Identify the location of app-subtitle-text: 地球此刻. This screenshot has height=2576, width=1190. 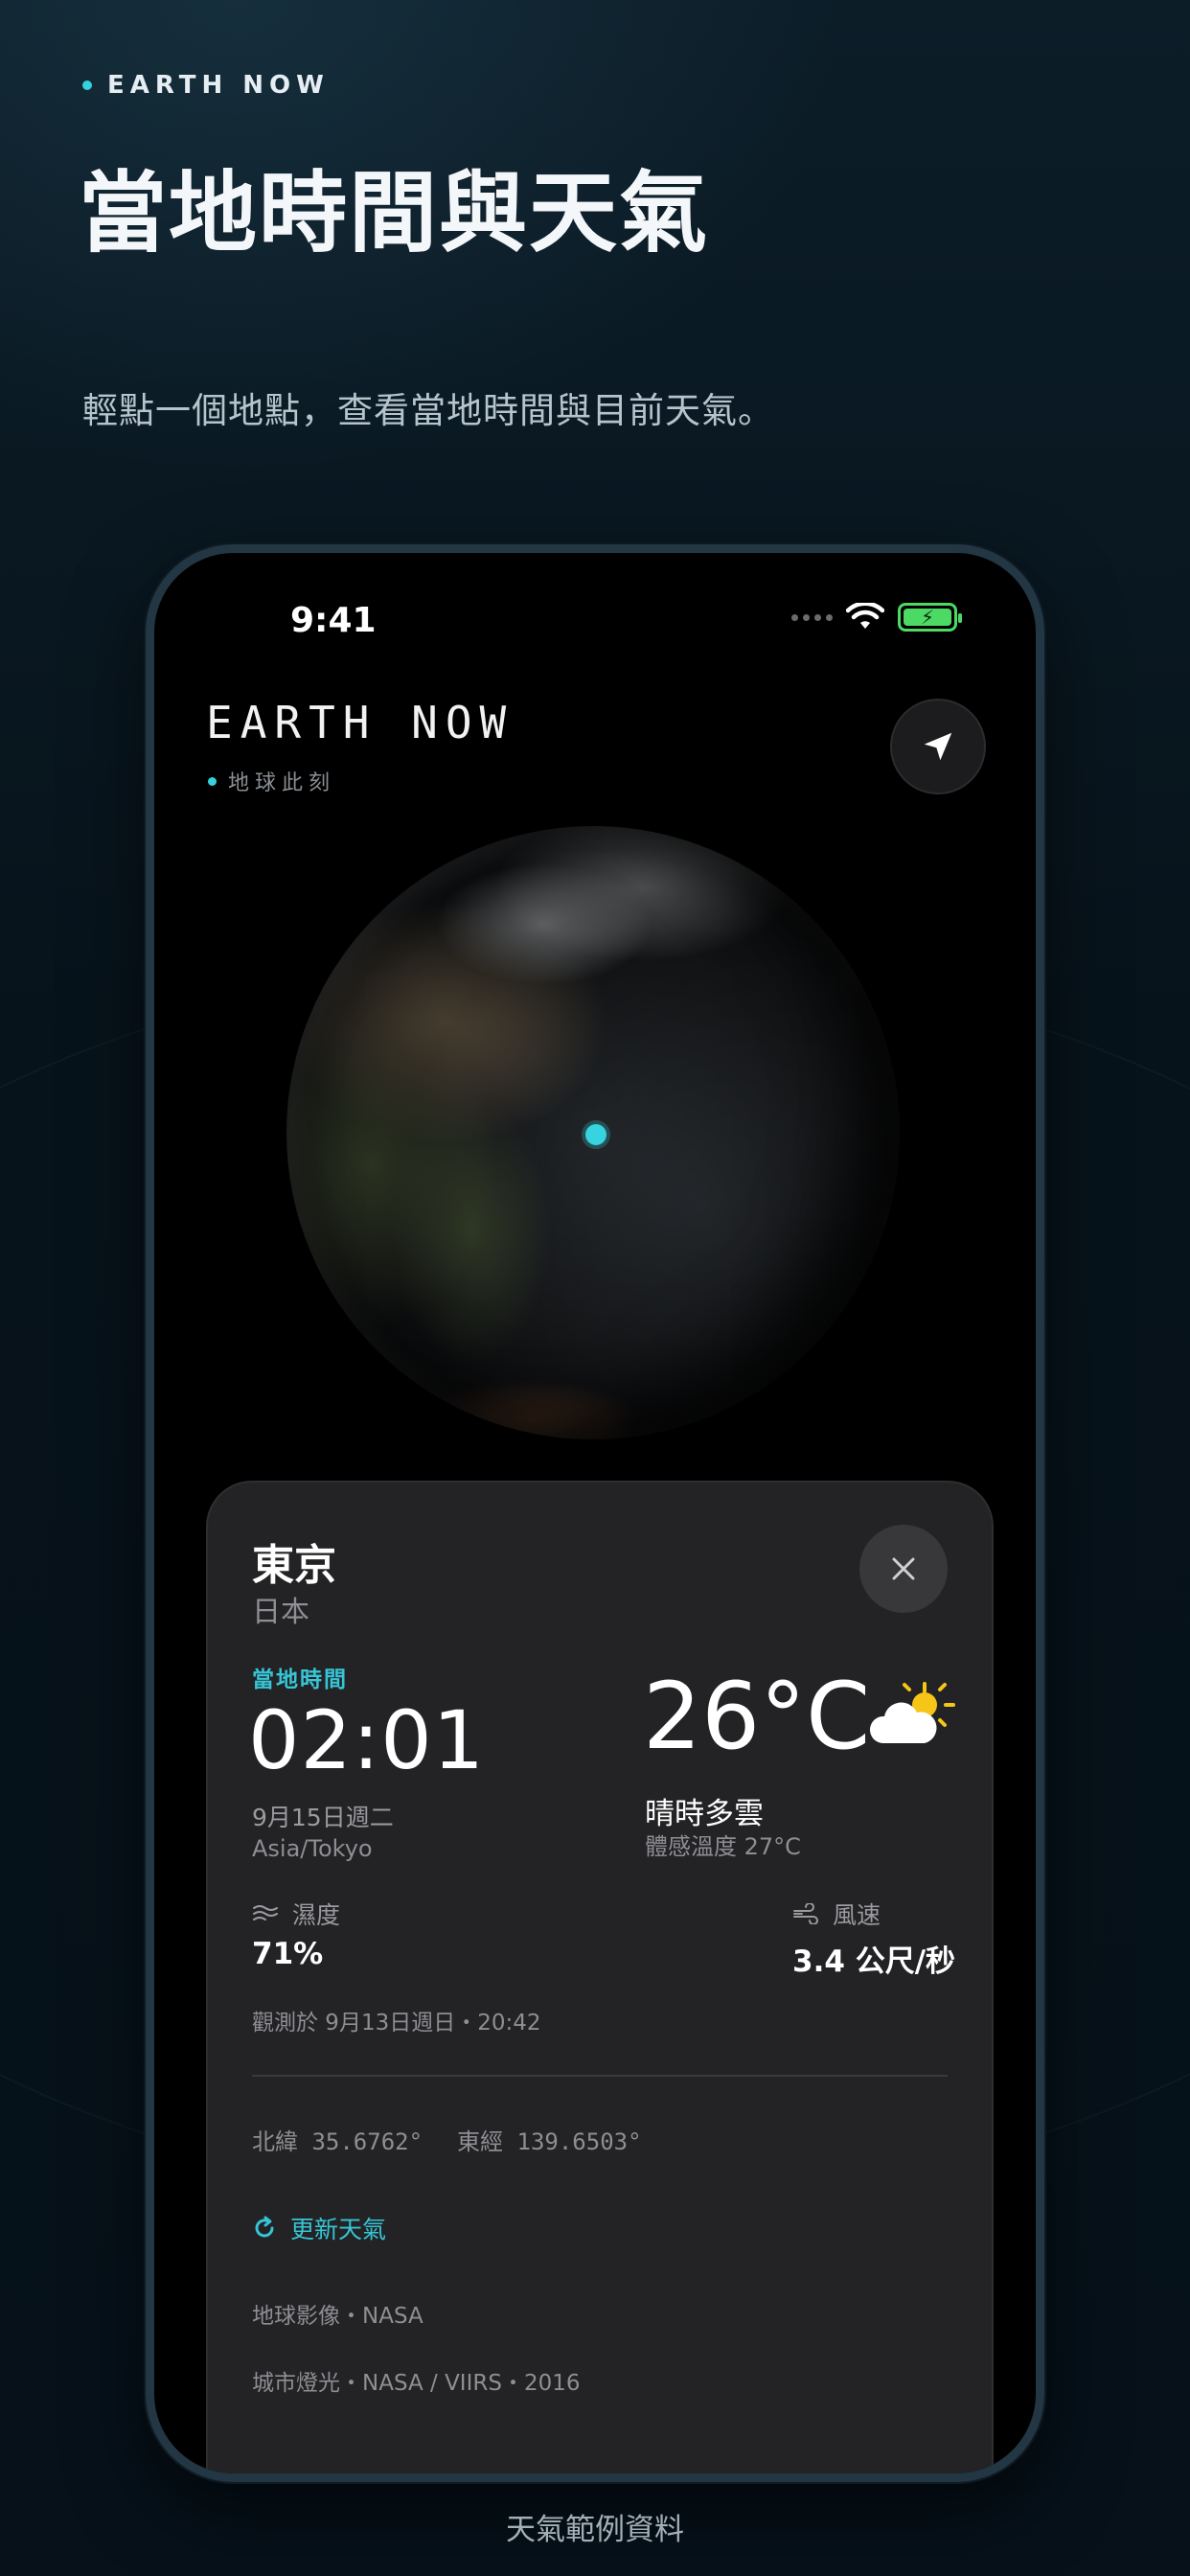
(282, 783).